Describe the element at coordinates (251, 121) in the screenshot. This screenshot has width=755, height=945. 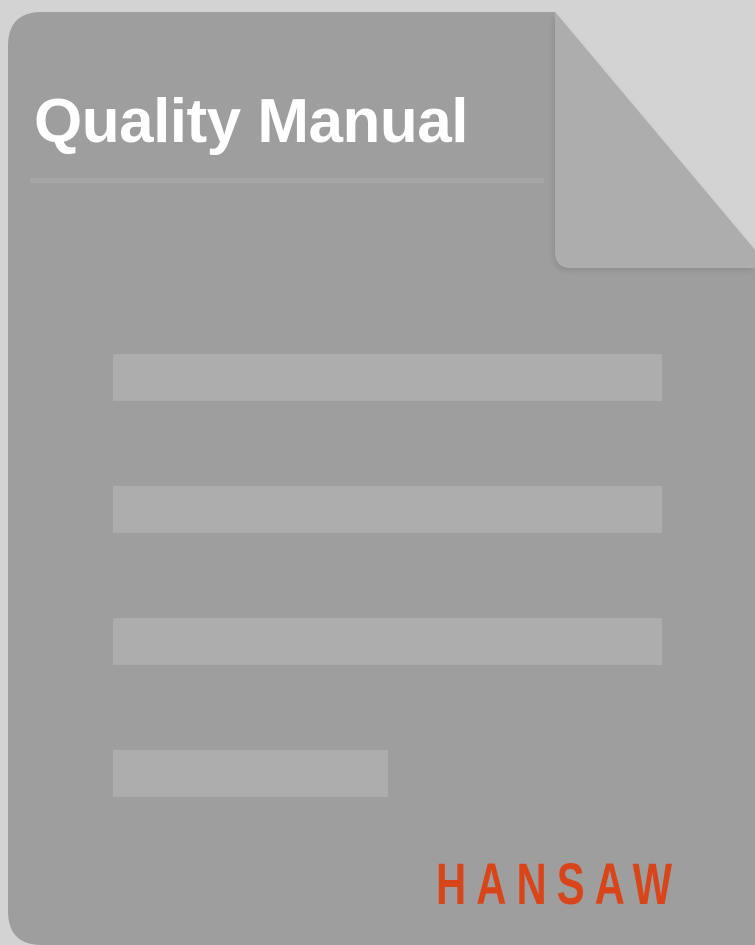
I see `document-title: Quality Manual` at that location.